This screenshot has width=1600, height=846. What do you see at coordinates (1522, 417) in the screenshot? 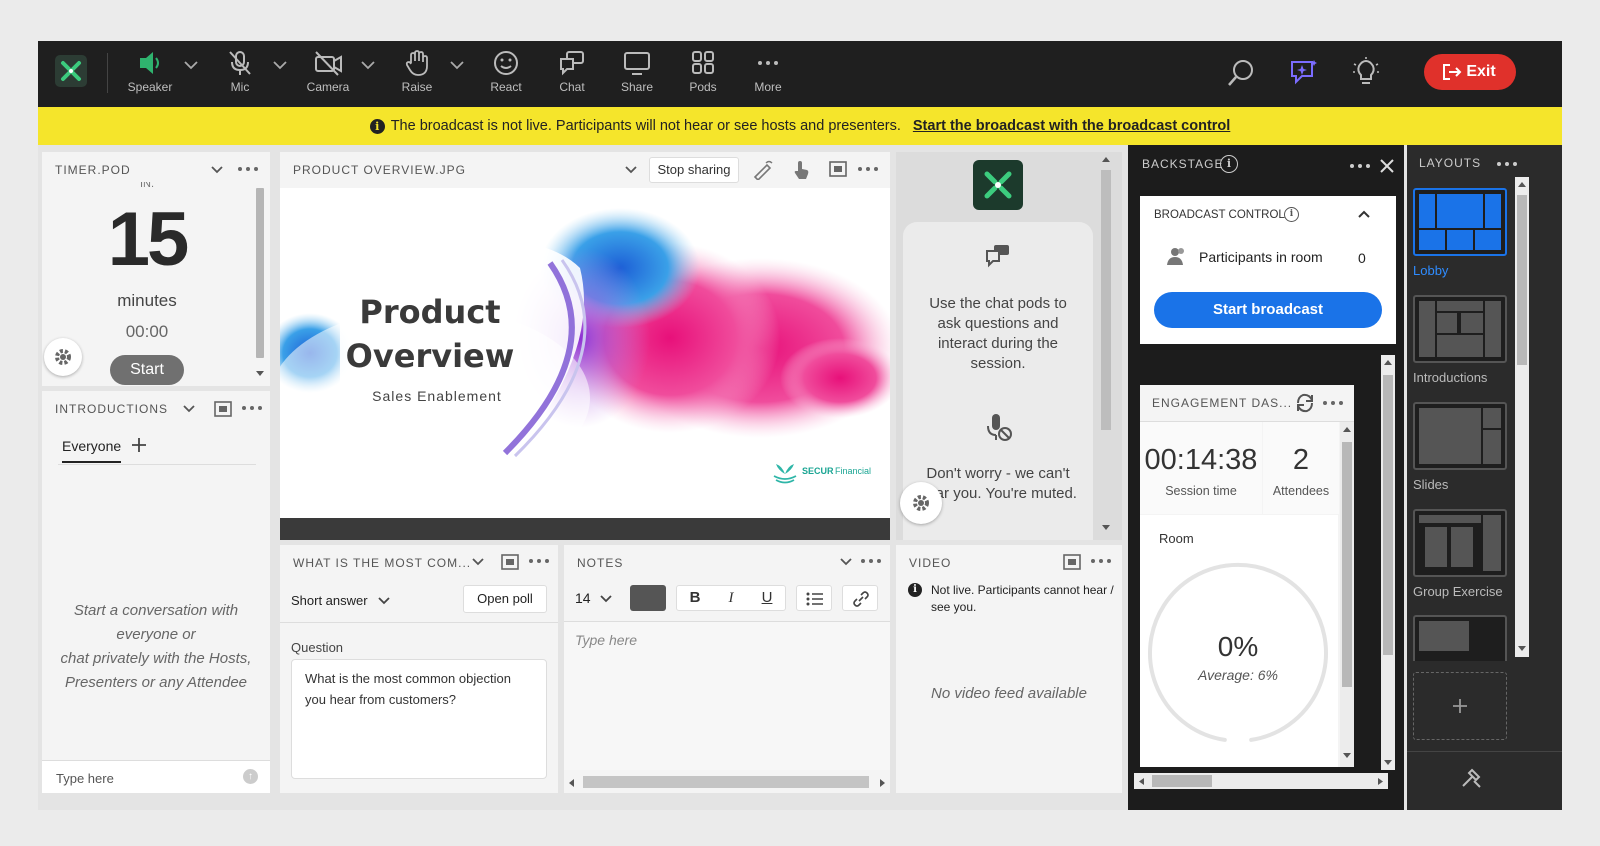
I see `layouts-scroll-track` at bounding box center [1522, 417].